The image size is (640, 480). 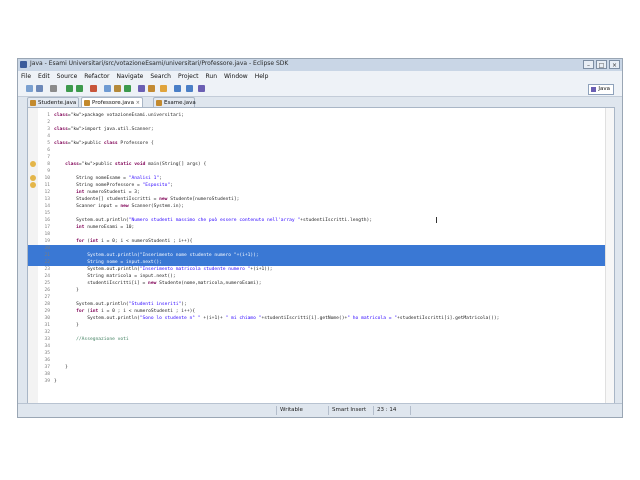 What do you see at coordinates (321, 290) in the screenshot?
I see `code-line: 26 }` at bounding box center [321, 290].